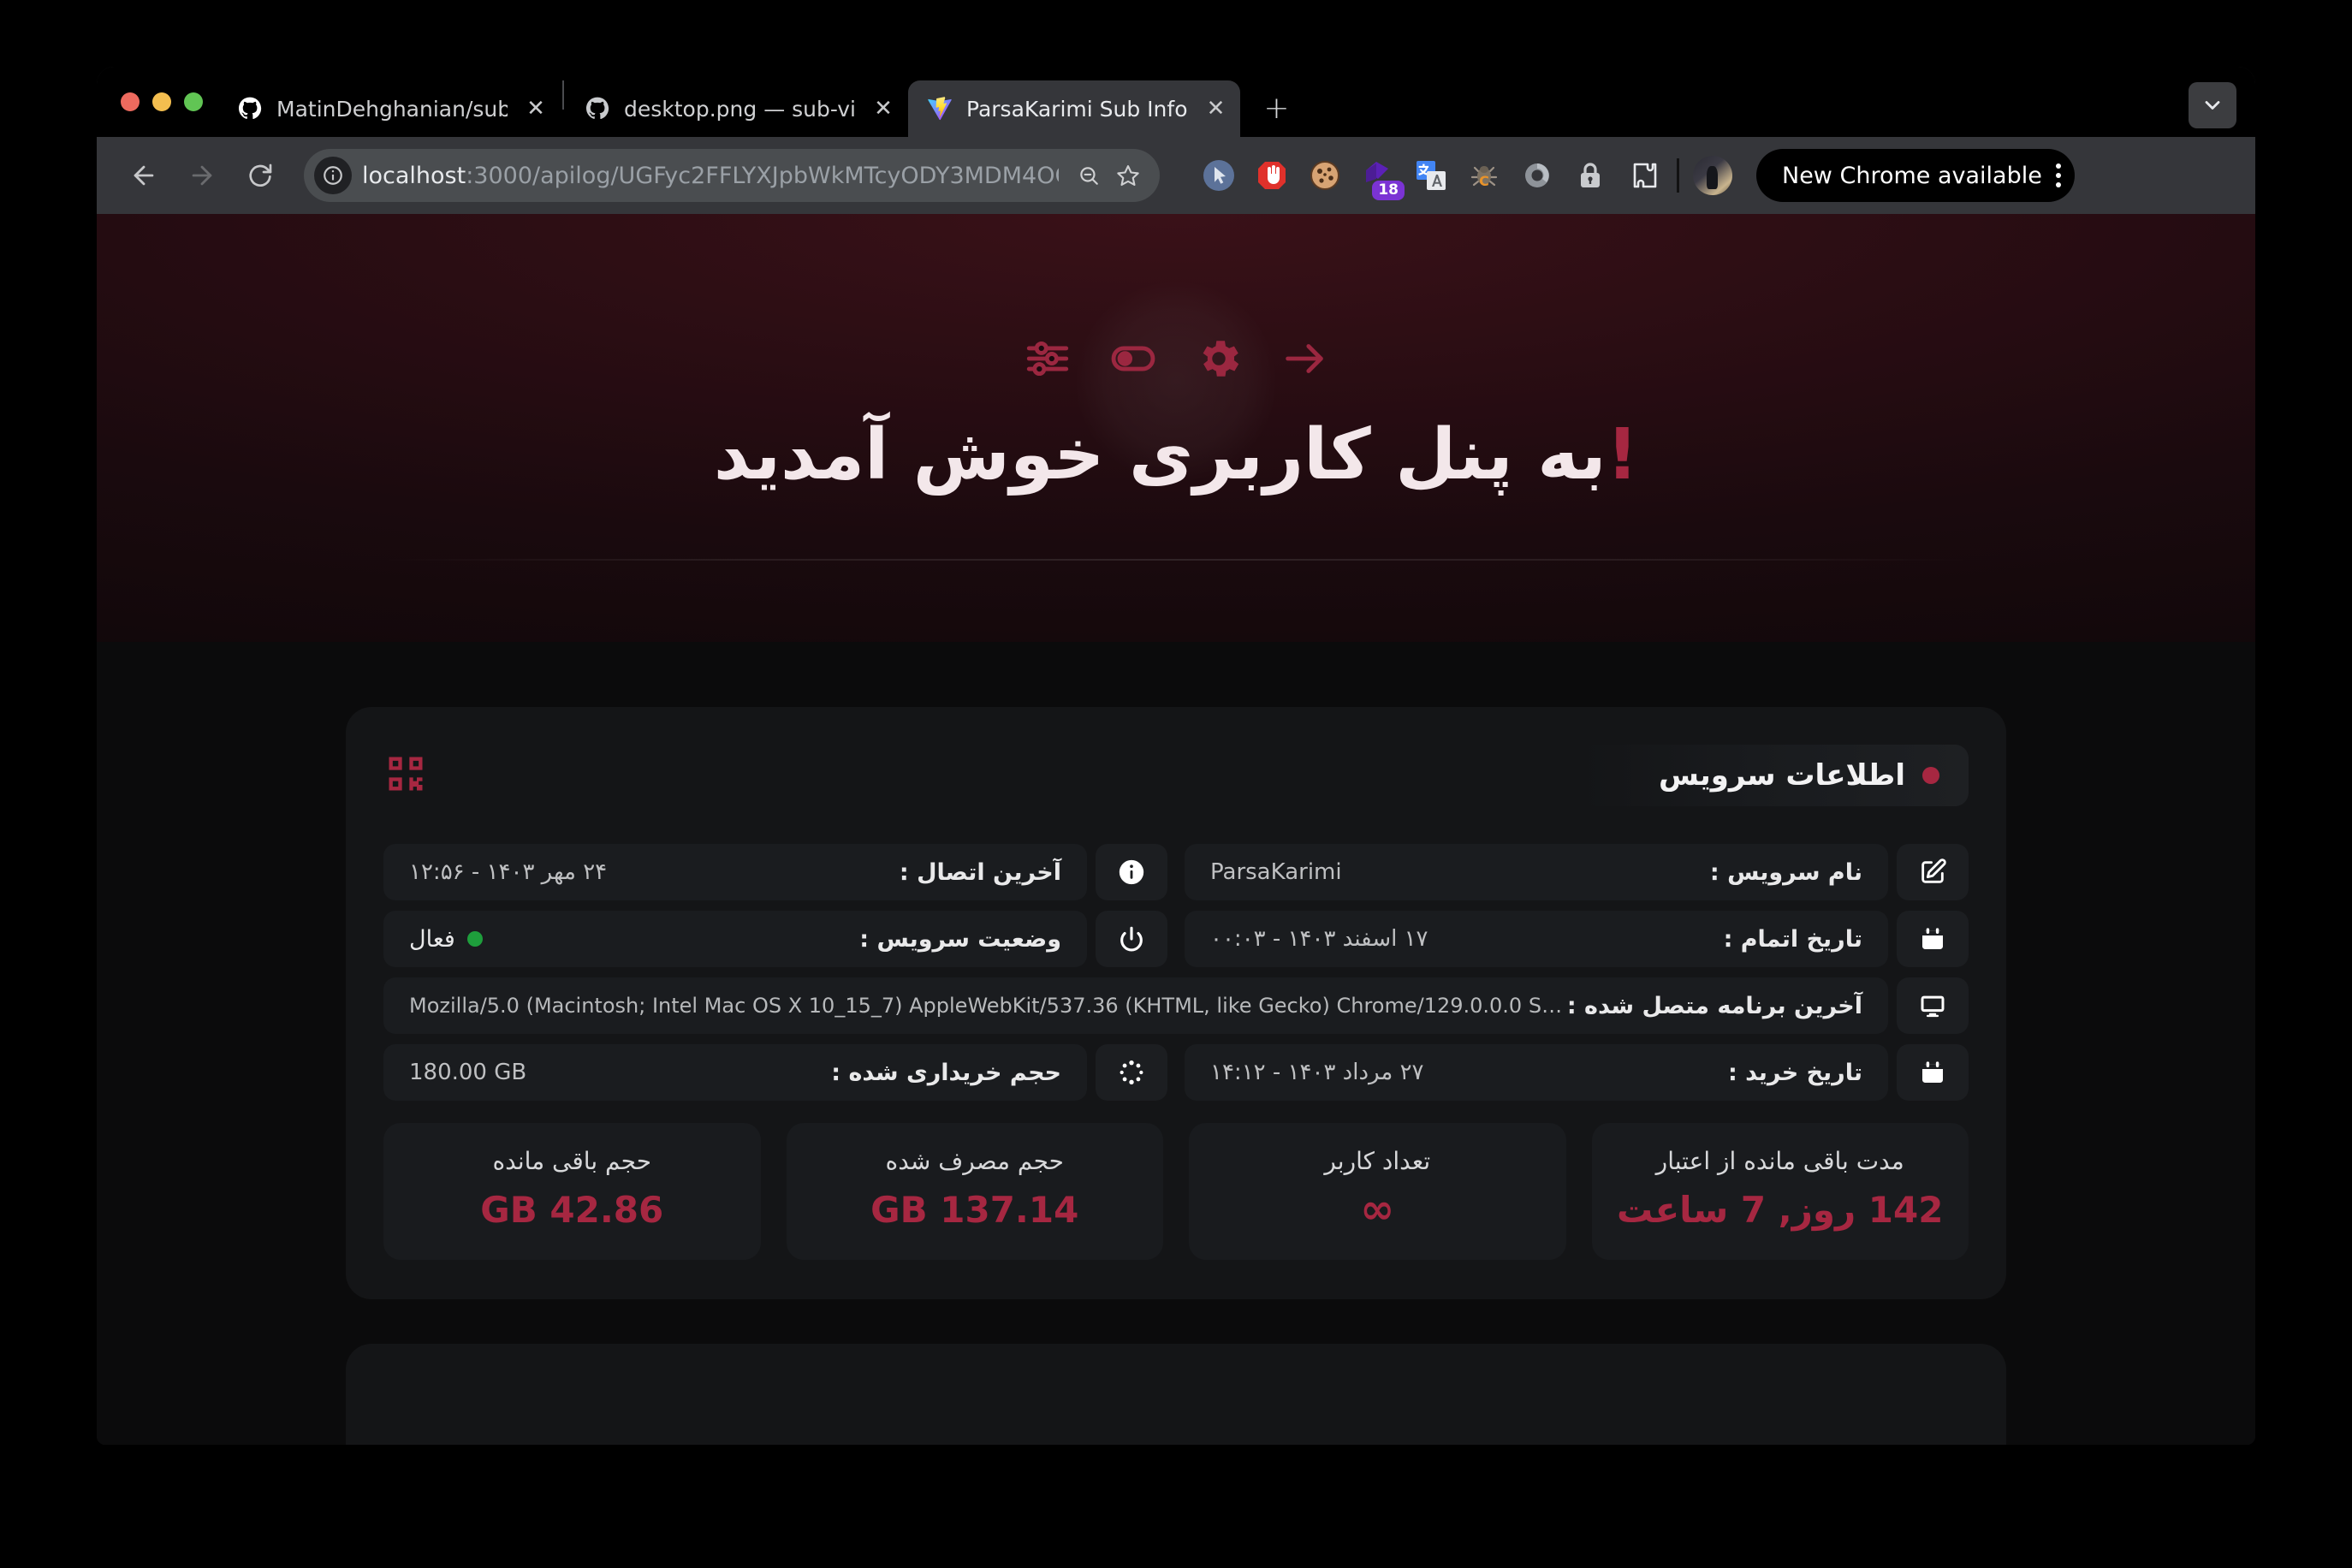  Describe the element at coordinates (1176, 455) in the screenshot. I see `page-title: !به پنل کاربری خوش آمدید` at that location.